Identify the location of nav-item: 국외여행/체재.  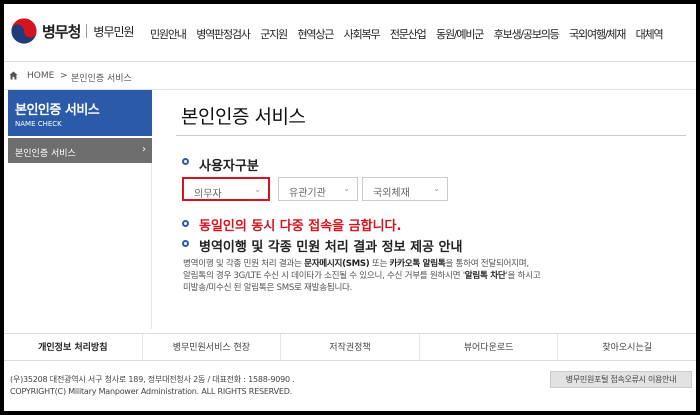
(597, 34).